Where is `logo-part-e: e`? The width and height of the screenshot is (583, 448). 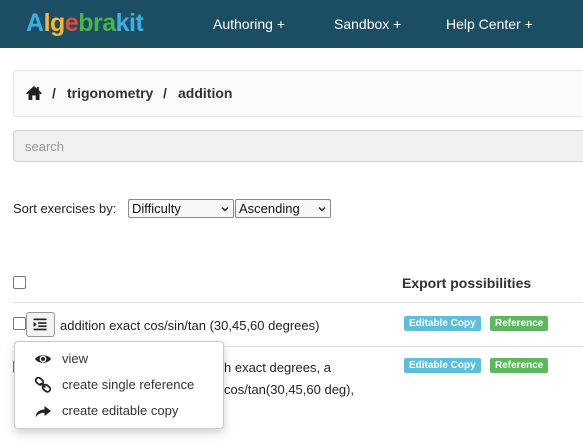 logo-part-e: e is located at coordinates (71, 23).